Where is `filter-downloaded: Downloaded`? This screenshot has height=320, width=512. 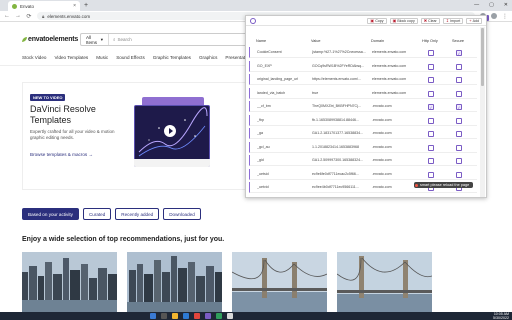 filter-downloaded: Downloaded is located at coordinates (182, 214).